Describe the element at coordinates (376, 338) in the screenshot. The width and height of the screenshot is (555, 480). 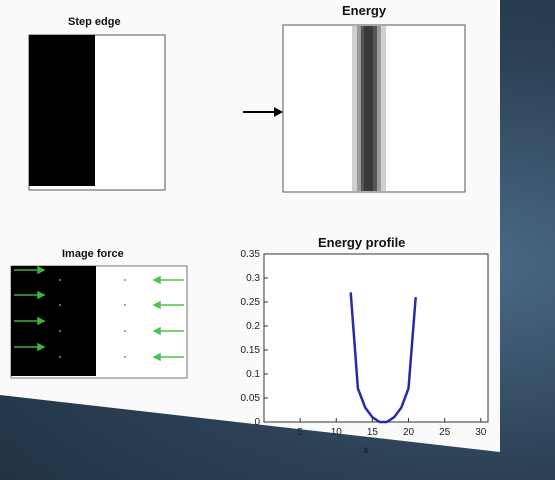
I see `chart-plot-area` at that location.